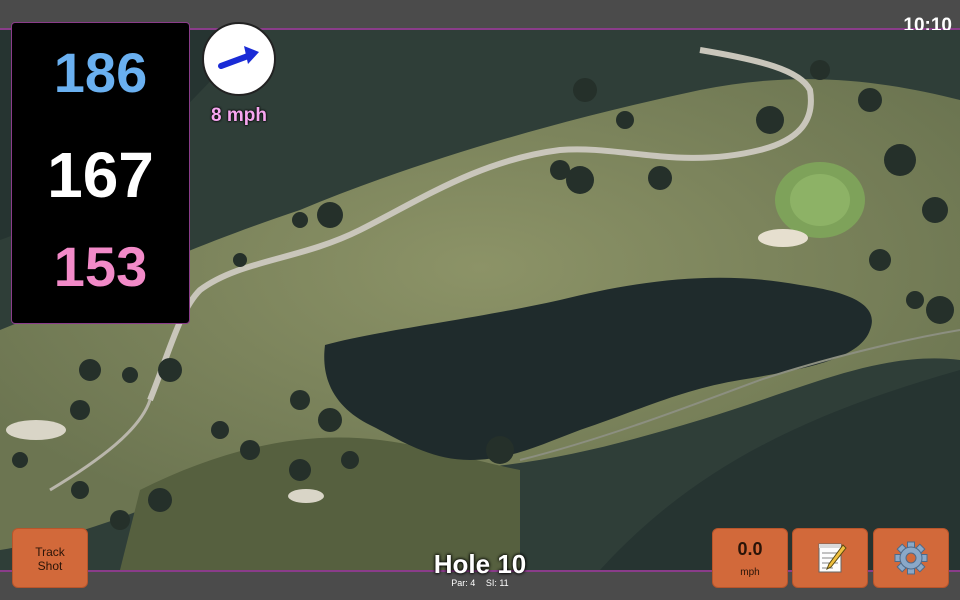 Image resolution: width=960 pixels, height=600 pixels. I want to click on middle-distance: 167, so click(100, 175).